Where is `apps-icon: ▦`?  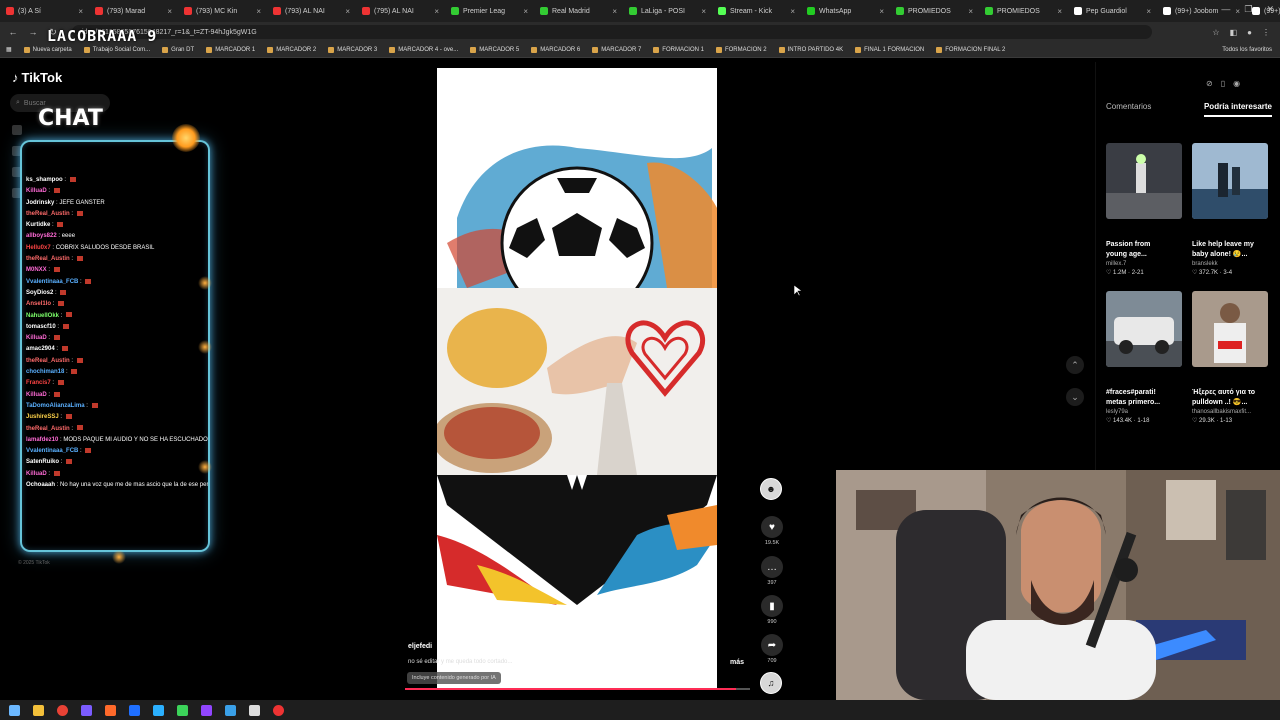
apps-icon: ▦ is located at coordinates (9, 49).